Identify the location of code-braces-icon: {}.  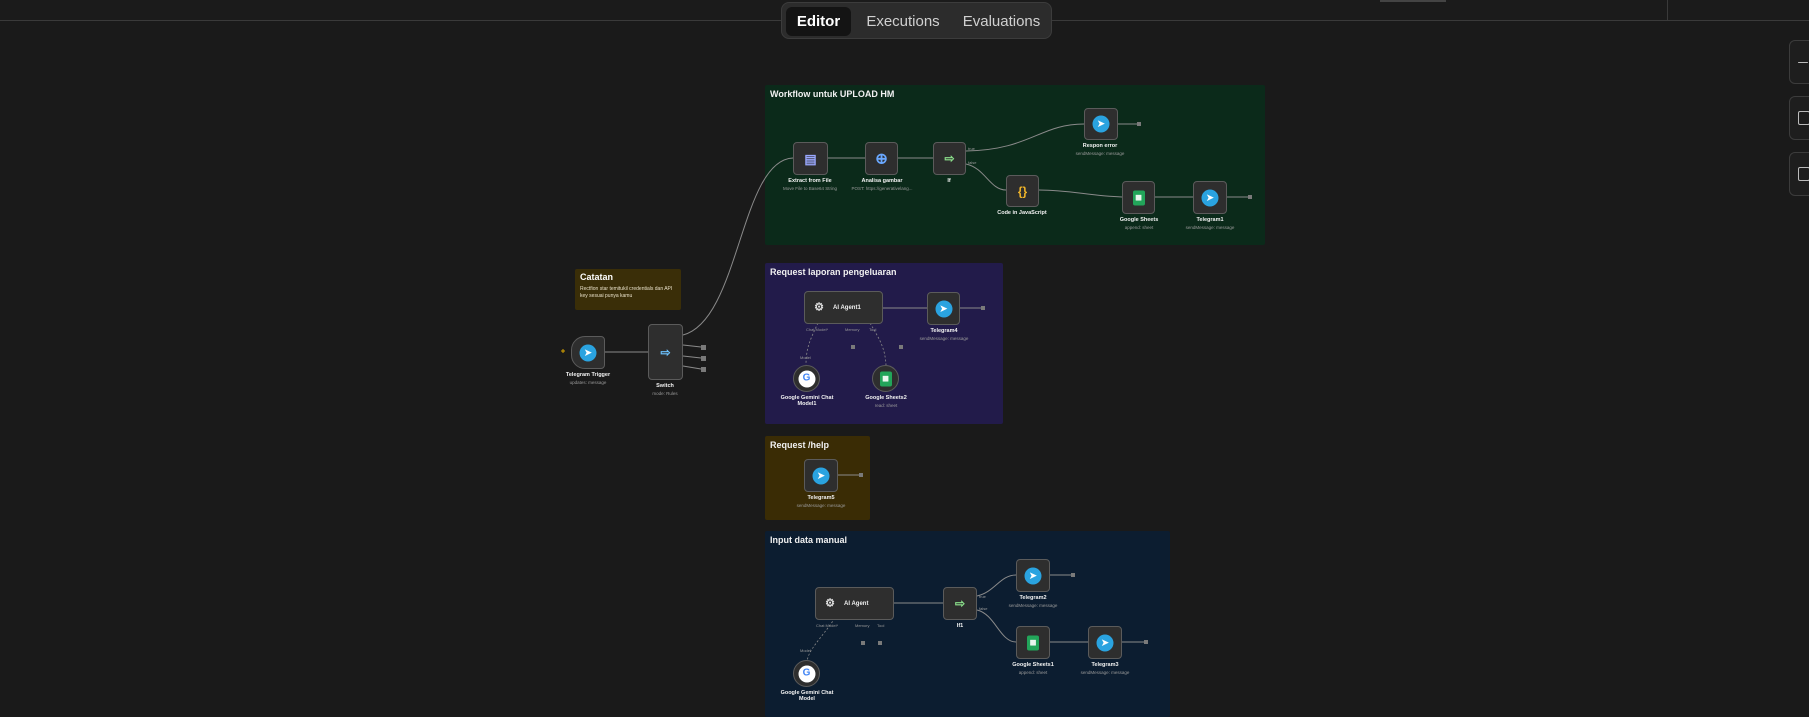
(1022, 191).